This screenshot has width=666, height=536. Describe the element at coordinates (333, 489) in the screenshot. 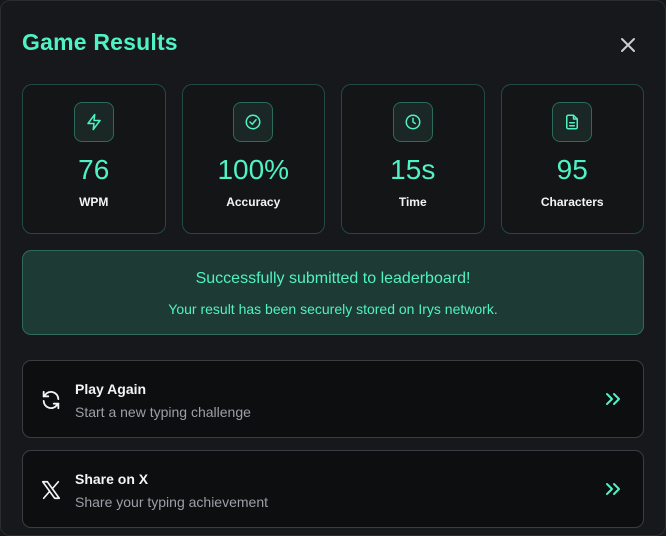

I see `share-on-x-button: Share on X Share your typing achievement` at that location.